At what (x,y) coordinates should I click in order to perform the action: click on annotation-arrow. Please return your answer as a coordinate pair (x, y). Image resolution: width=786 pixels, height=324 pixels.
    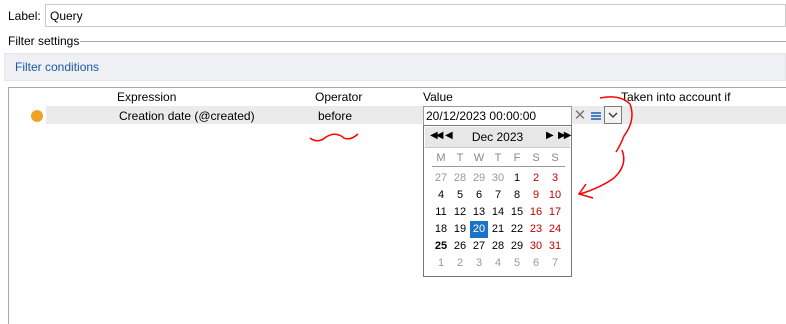
    Looking at the image, I should click on (602, 172).